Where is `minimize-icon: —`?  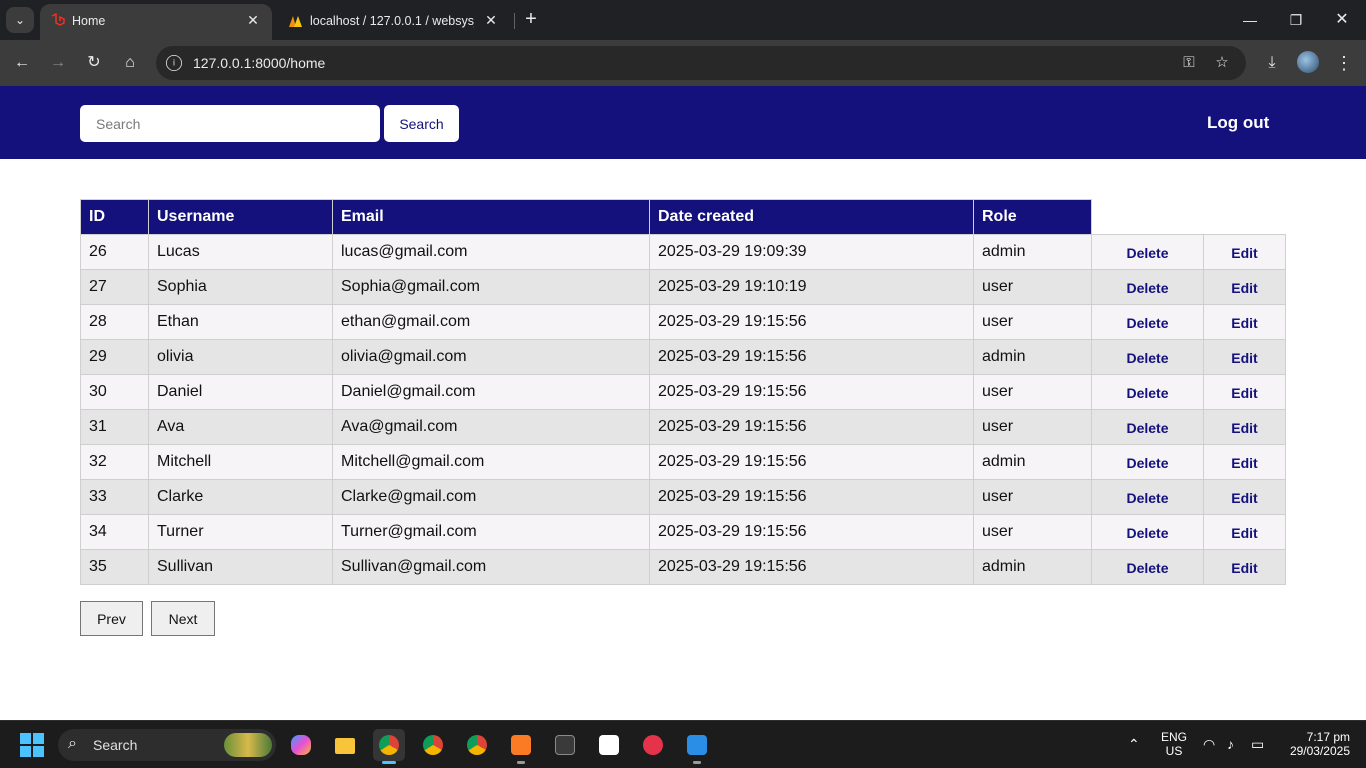
minimize-icon: — is located at coordinates (1250, 20).